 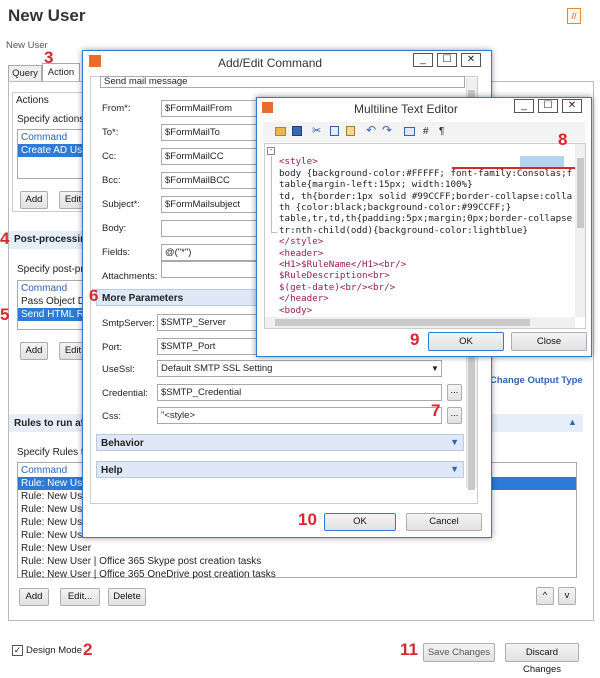 What do you see at coordinates (316, 130) in the screenshot?
I see `cut-icon: ✂` at bounding box center [316, 130].